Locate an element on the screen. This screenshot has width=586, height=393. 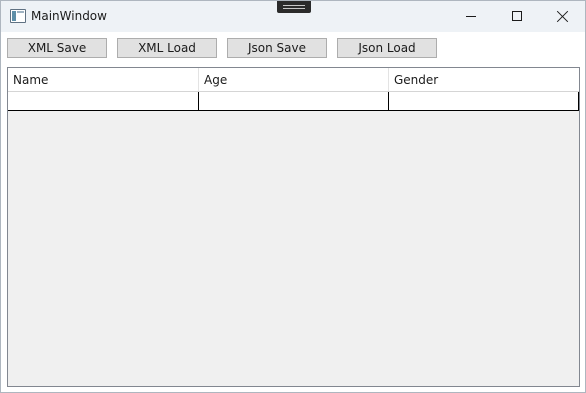
json-save-button: Json Save is located at coordinates (277, 48).